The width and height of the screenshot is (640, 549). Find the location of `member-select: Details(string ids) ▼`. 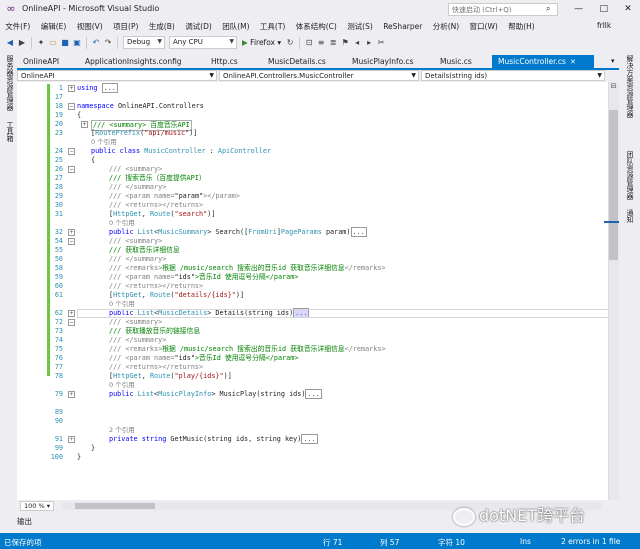

member-select: Details(string ids) ▼ is located at coordinates (513, 75).